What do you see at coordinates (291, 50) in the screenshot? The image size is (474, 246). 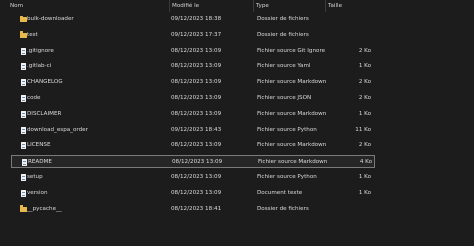 I see `file-type: Fichier source Git Ignore` at bounding box center [291, 50].